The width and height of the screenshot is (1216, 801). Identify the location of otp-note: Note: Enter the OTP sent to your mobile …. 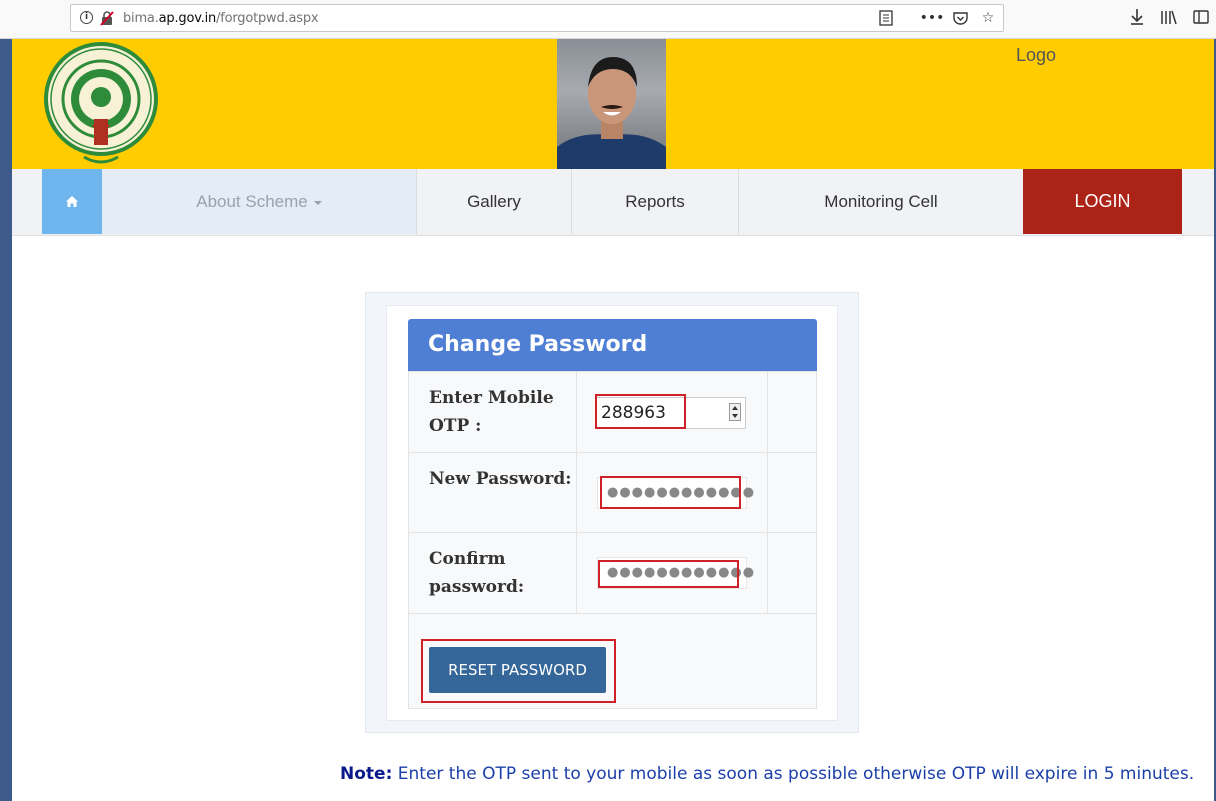
(767, 774).